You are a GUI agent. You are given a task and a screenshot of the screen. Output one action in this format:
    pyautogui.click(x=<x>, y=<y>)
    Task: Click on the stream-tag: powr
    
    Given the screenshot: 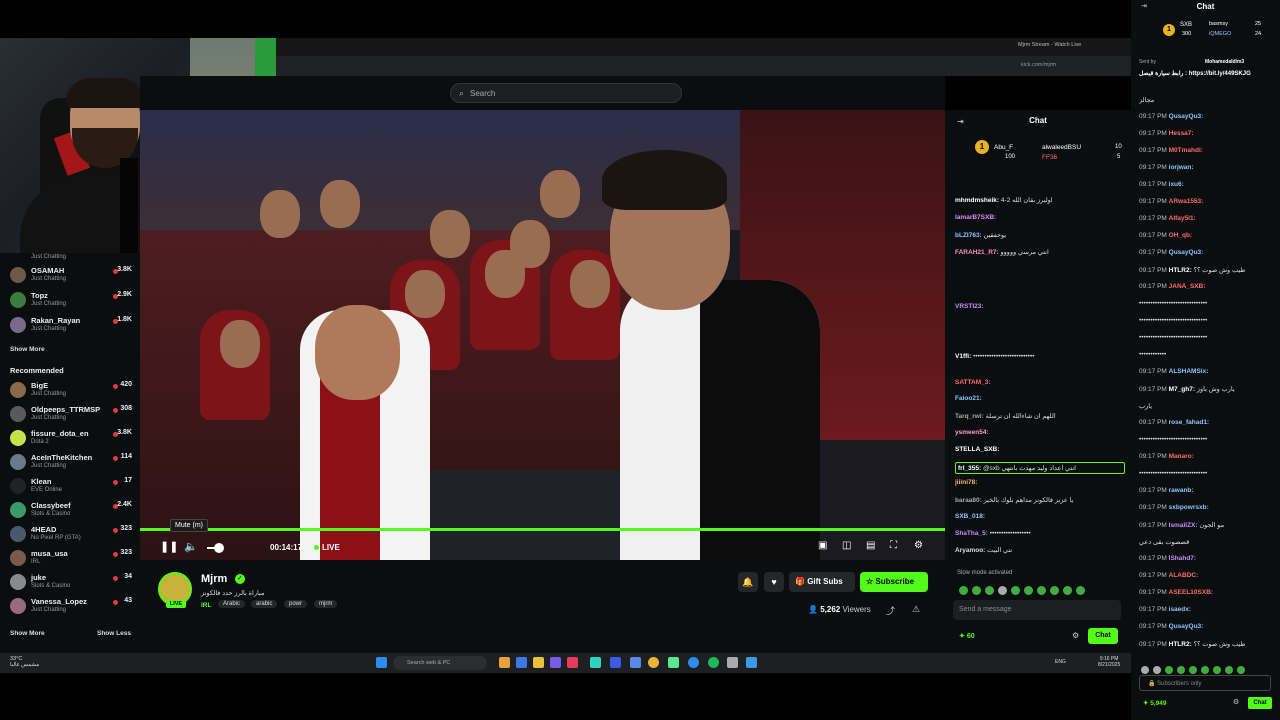 What is the action you would take?
    pyautogui.click(x=296, y=604)
    